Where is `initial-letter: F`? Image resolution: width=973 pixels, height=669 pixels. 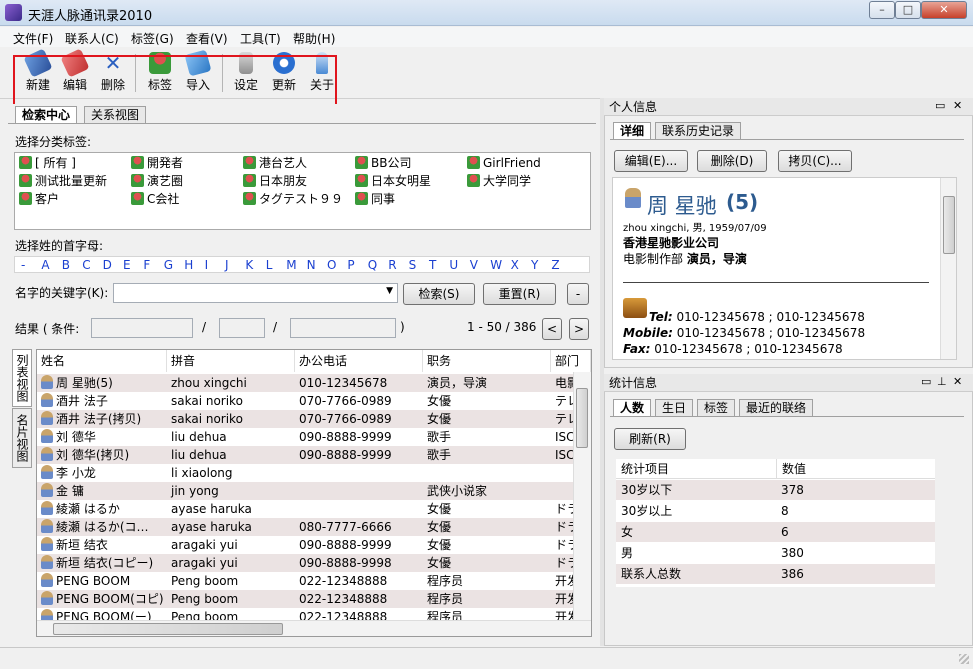 initial-letter: F is located at coordinates (146, 265).